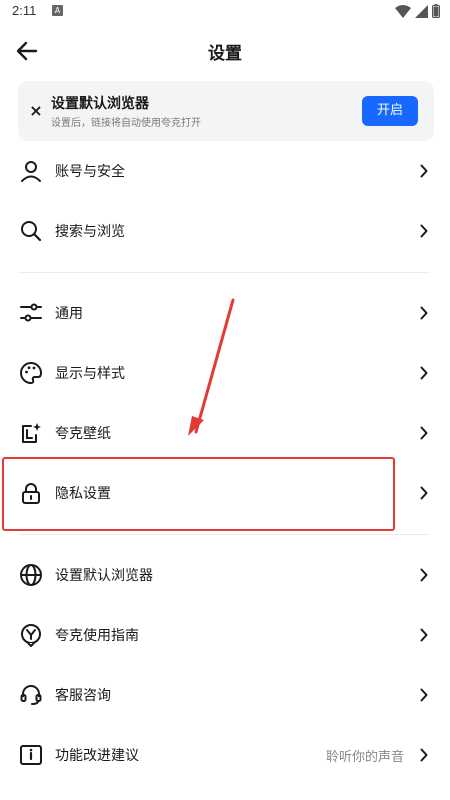  I want to click on guide-icon, so click(31, 635).